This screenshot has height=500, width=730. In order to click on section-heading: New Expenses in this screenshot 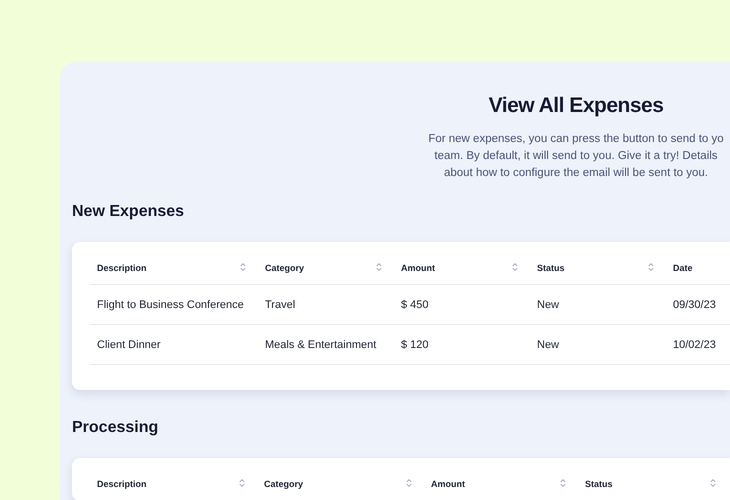, I will do `click(129, 212)`.